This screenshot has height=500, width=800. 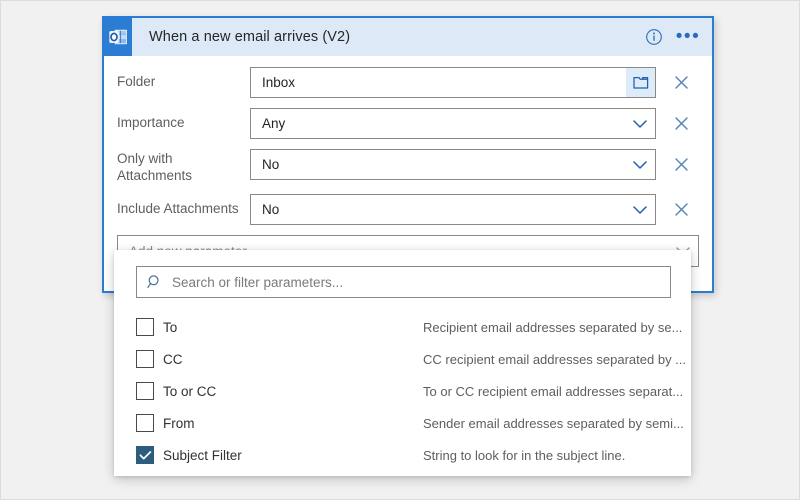 What do you see at coordinates (640, 82) in the screenshot?
I see `folder-icon` at bounding box center [640, 82].